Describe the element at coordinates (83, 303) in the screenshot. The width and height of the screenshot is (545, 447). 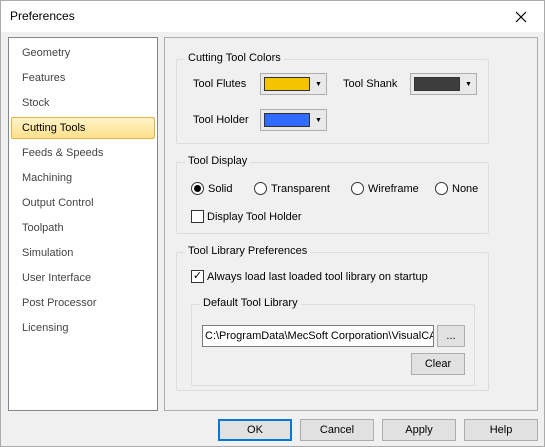
I see `nav-item-post-processor: Post Processor` at that location.